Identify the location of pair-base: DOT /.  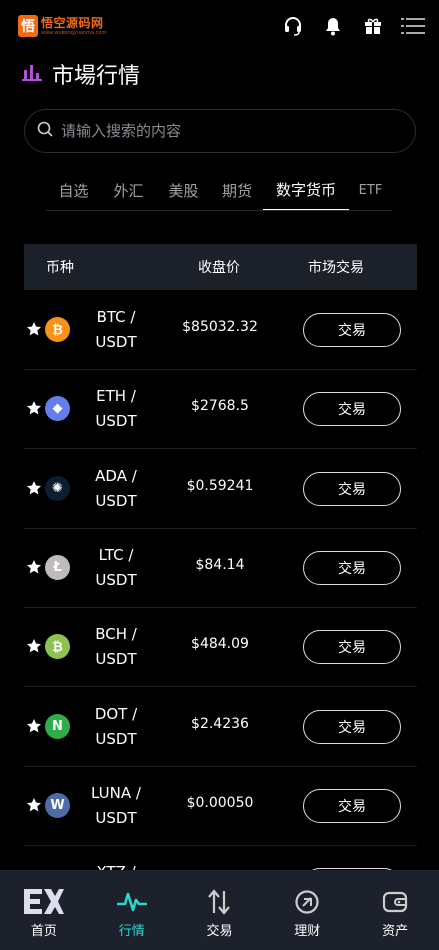
(116, 713).